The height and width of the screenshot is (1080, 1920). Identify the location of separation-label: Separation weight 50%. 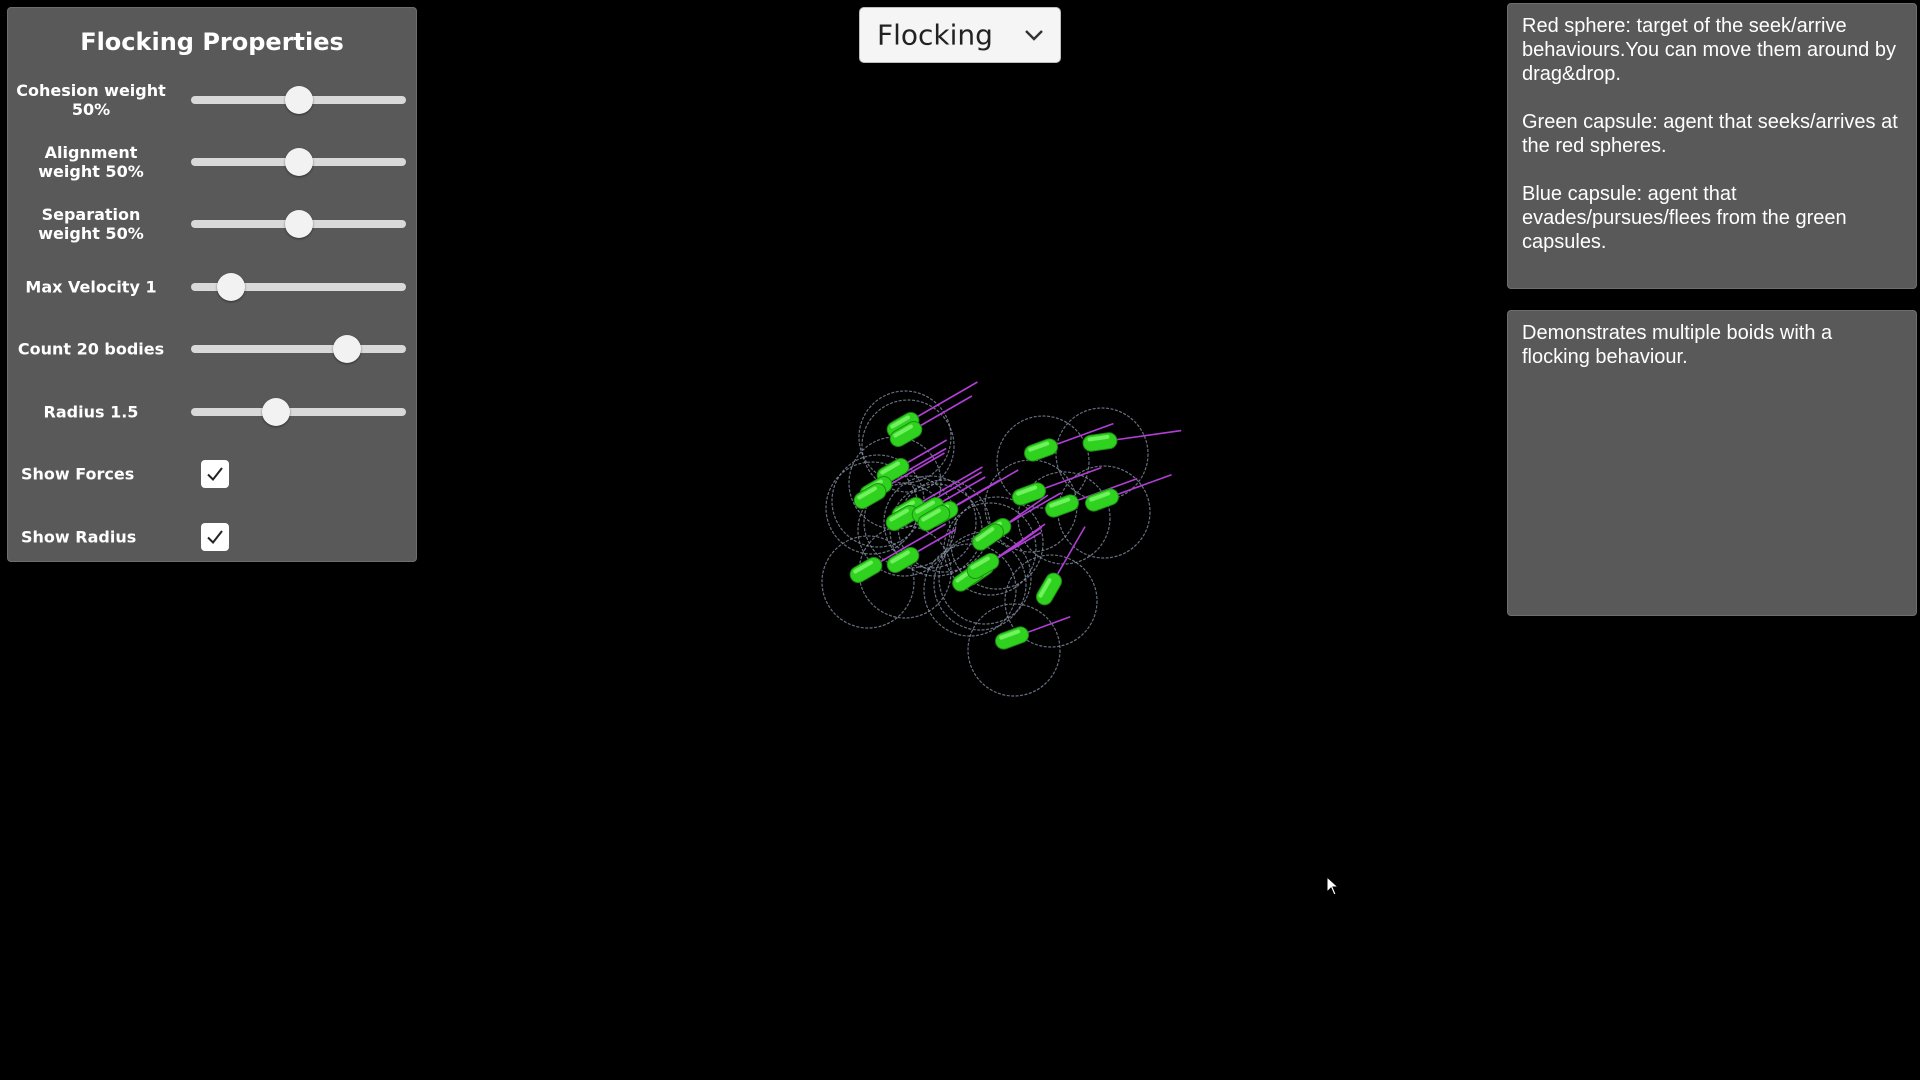
(91, 224).